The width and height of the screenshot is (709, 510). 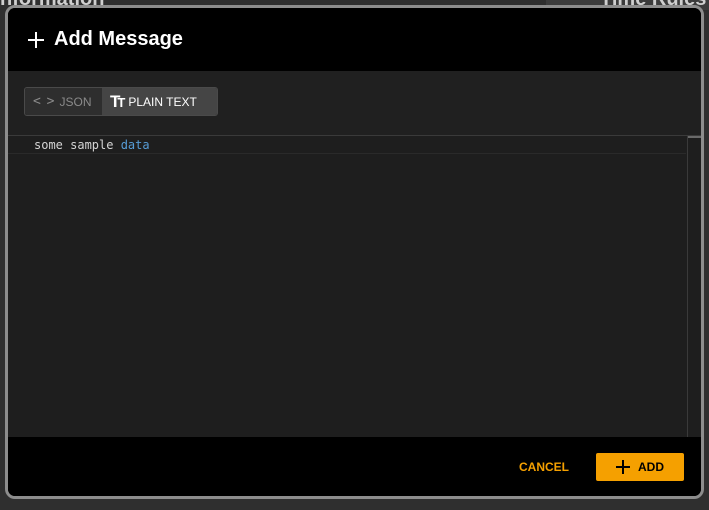 What do you see at coordinates (544, 467) in the screenshot?
I see `cancel-button: CANCEL` at bounding box center [544, 467].